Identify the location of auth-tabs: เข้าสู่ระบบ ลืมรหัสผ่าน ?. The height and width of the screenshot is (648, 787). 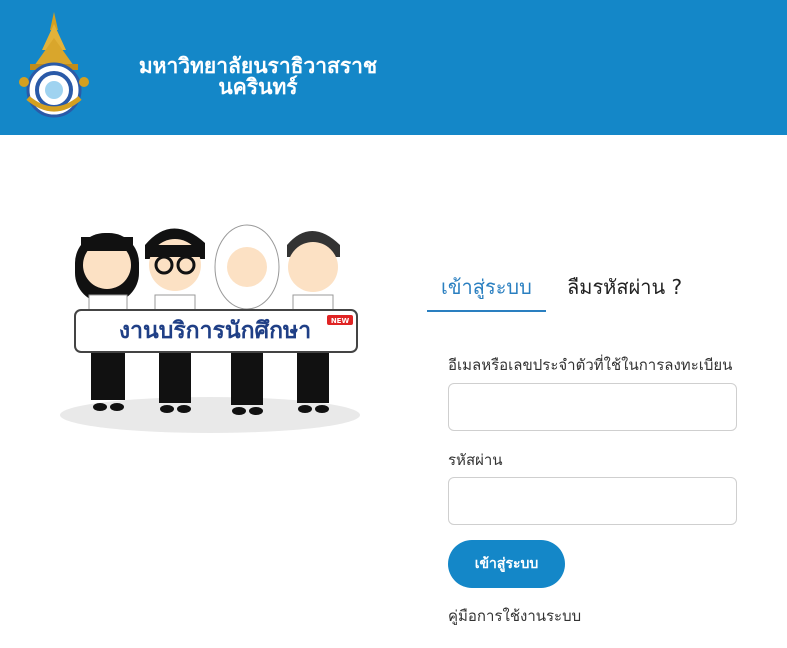
(577, 291).